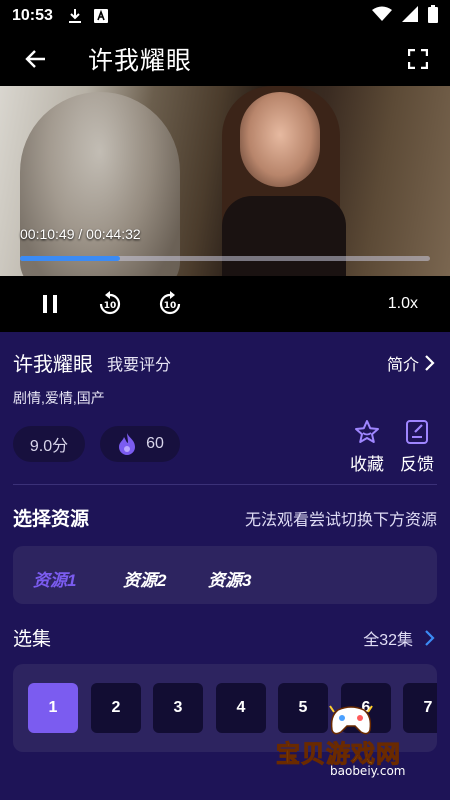  Describe the element at coordinates (225, 59) in the screenshot. I see `app-bar: 许我耀眼` at that location.